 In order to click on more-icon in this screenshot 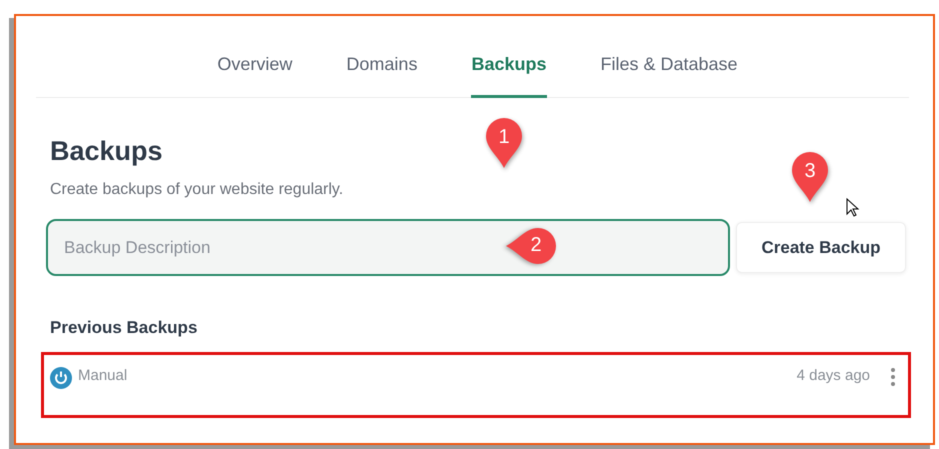, I will do `click(893, 377)`.